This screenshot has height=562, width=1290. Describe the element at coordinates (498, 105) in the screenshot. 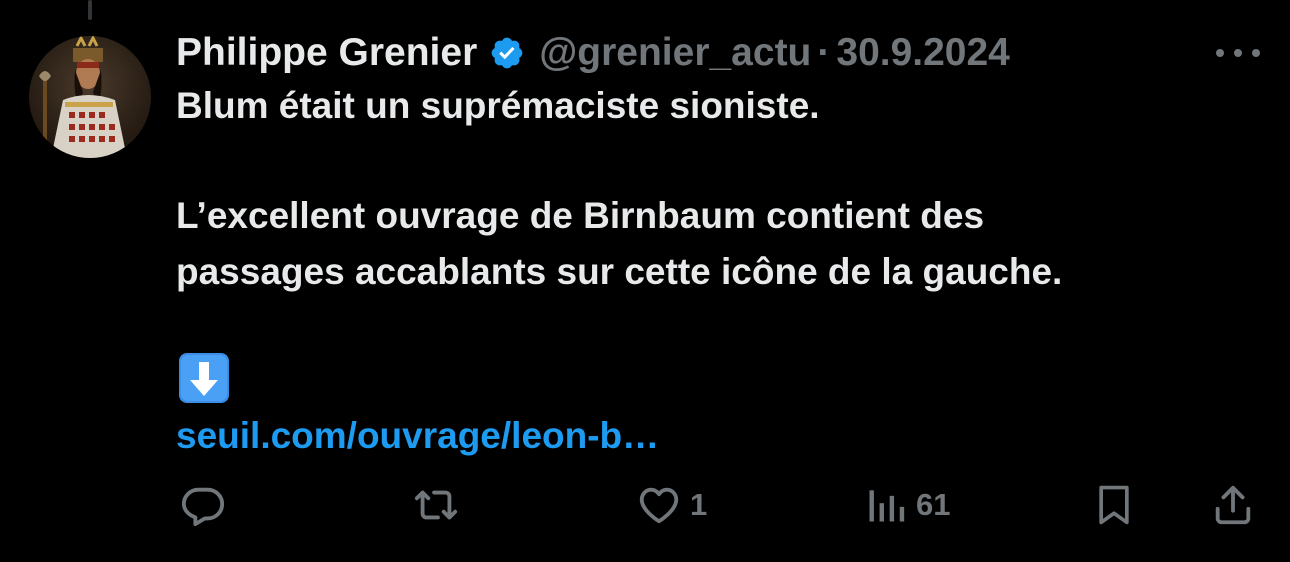

I see `tweet-text-line-1: Blum était un suprémaciste sioniste.` at that location.